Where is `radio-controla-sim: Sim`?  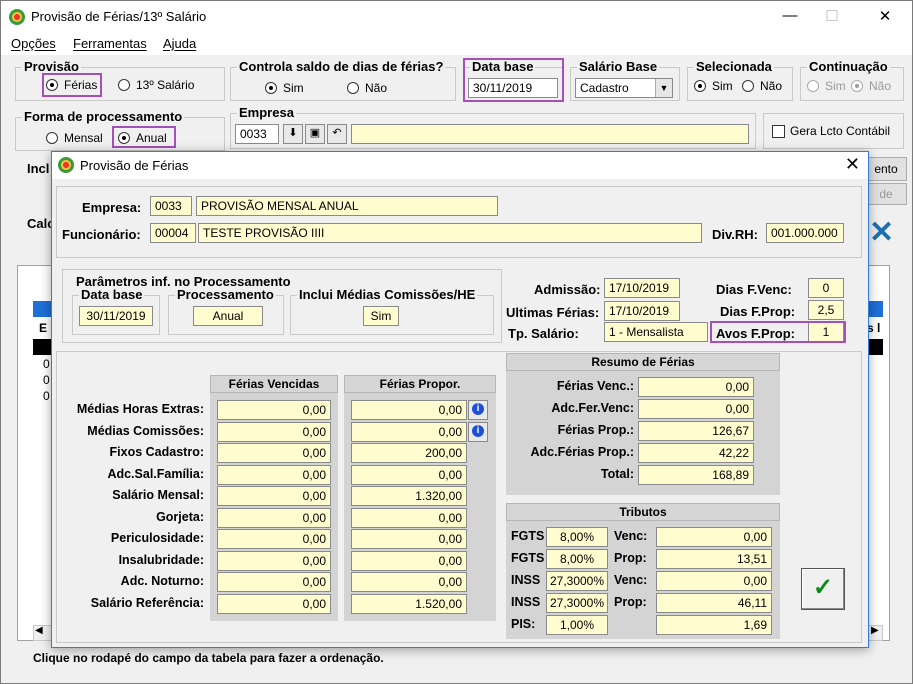
radio-controla-sim: Sim is located at coordinates (284, 88).